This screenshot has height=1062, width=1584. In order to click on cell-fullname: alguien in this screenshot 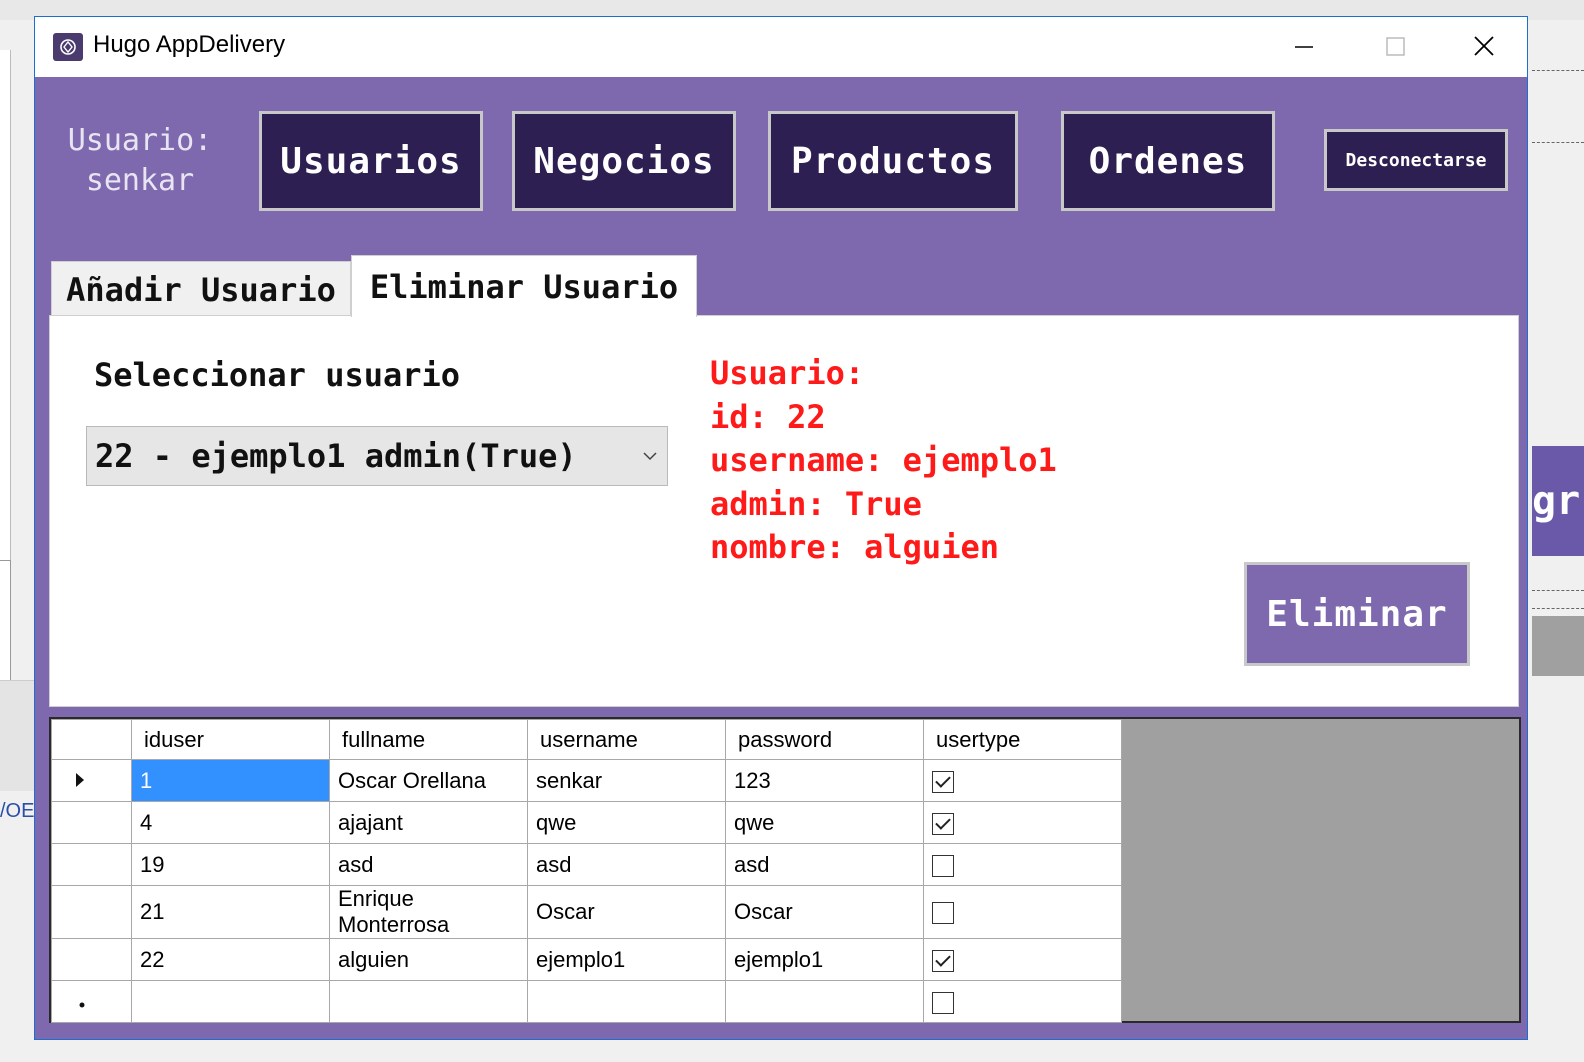, I will do `click(428, 959)`.